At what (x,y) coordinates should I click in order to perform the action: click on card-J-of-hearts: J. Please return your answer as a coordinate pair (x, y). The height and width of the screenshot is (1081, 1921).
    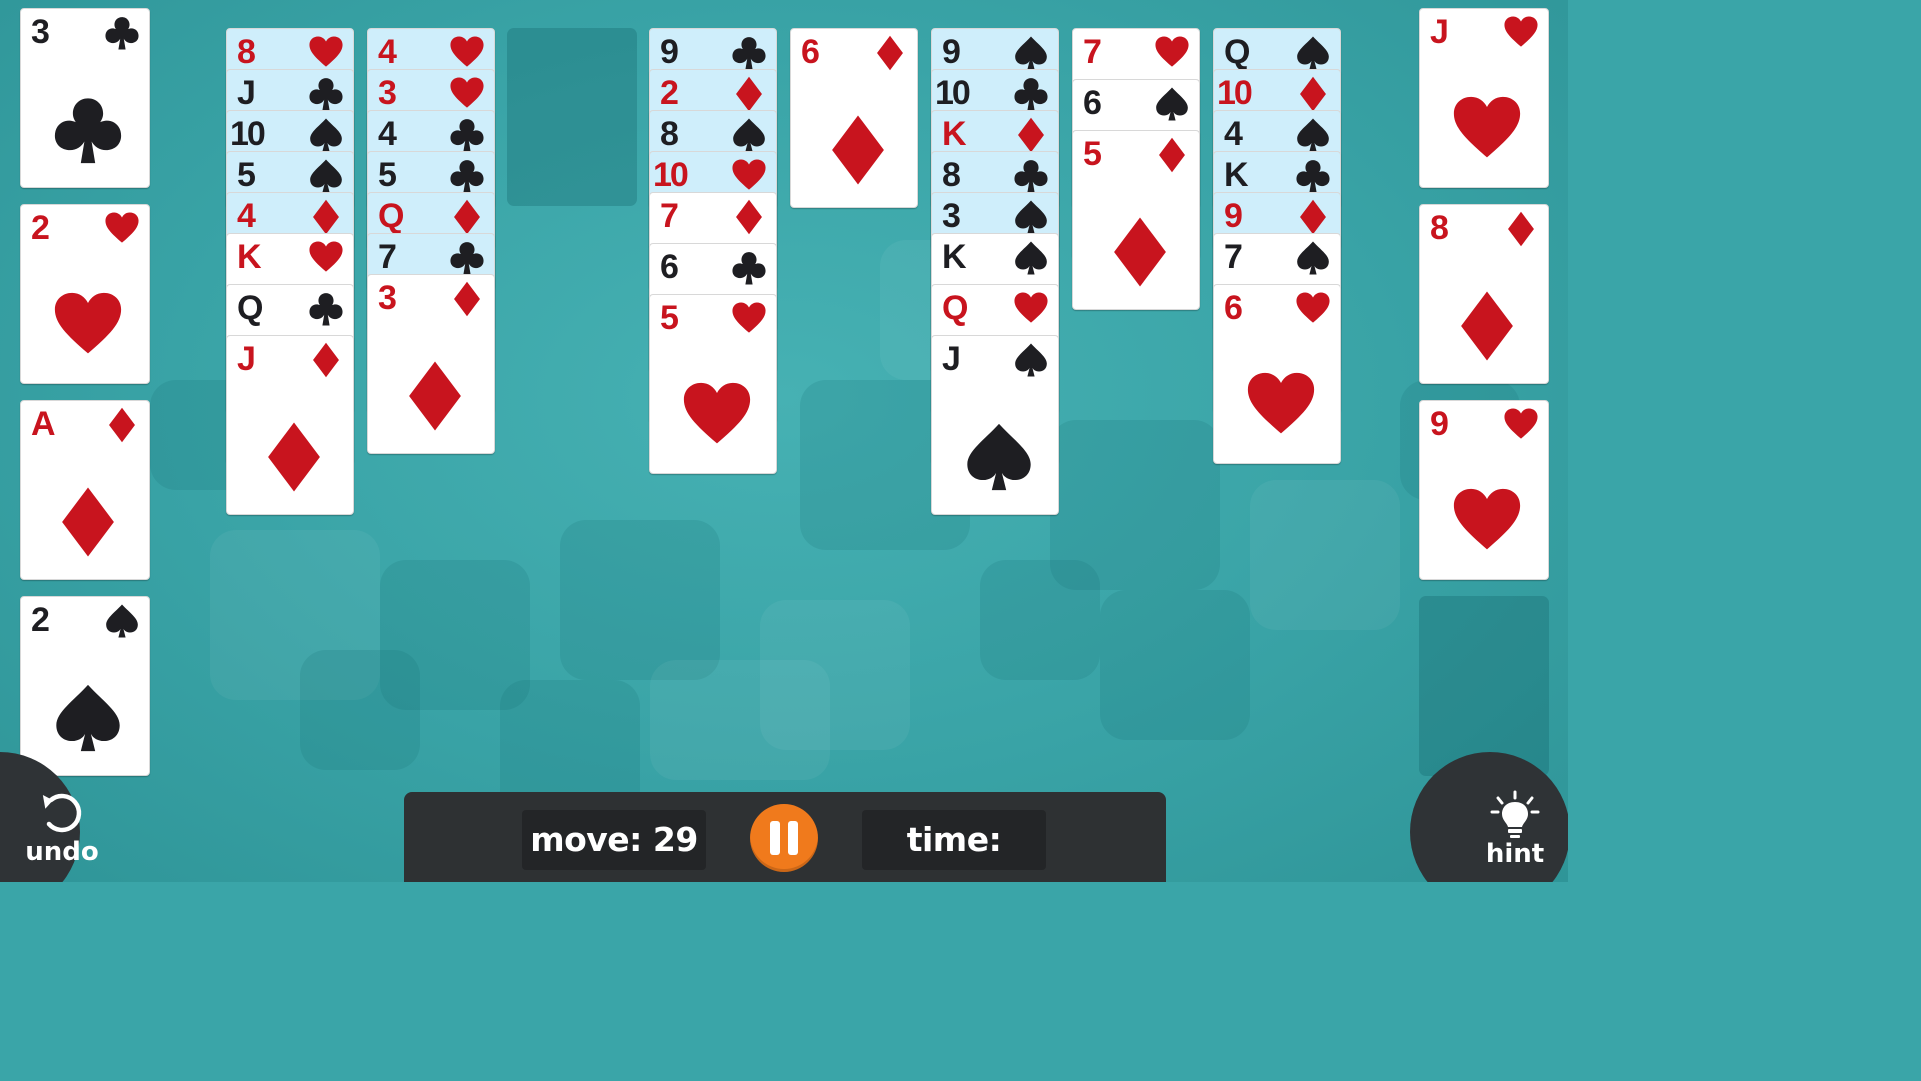
    Looking at the image, I should click on (1484, 98).